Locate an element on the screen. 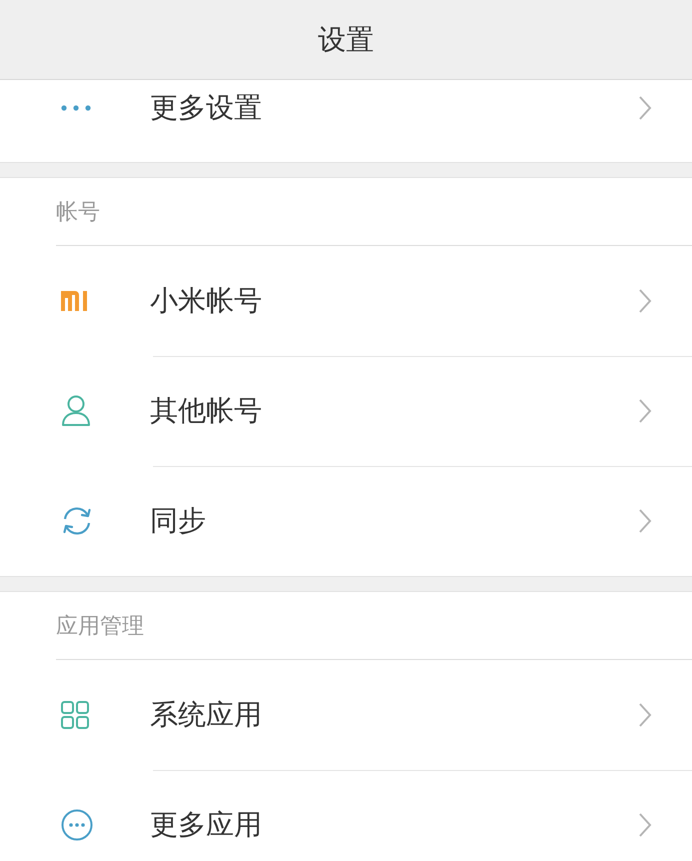 This screenshot has height=861, width=692. item-label: 更多应用 is located at coordinates (206, 825).